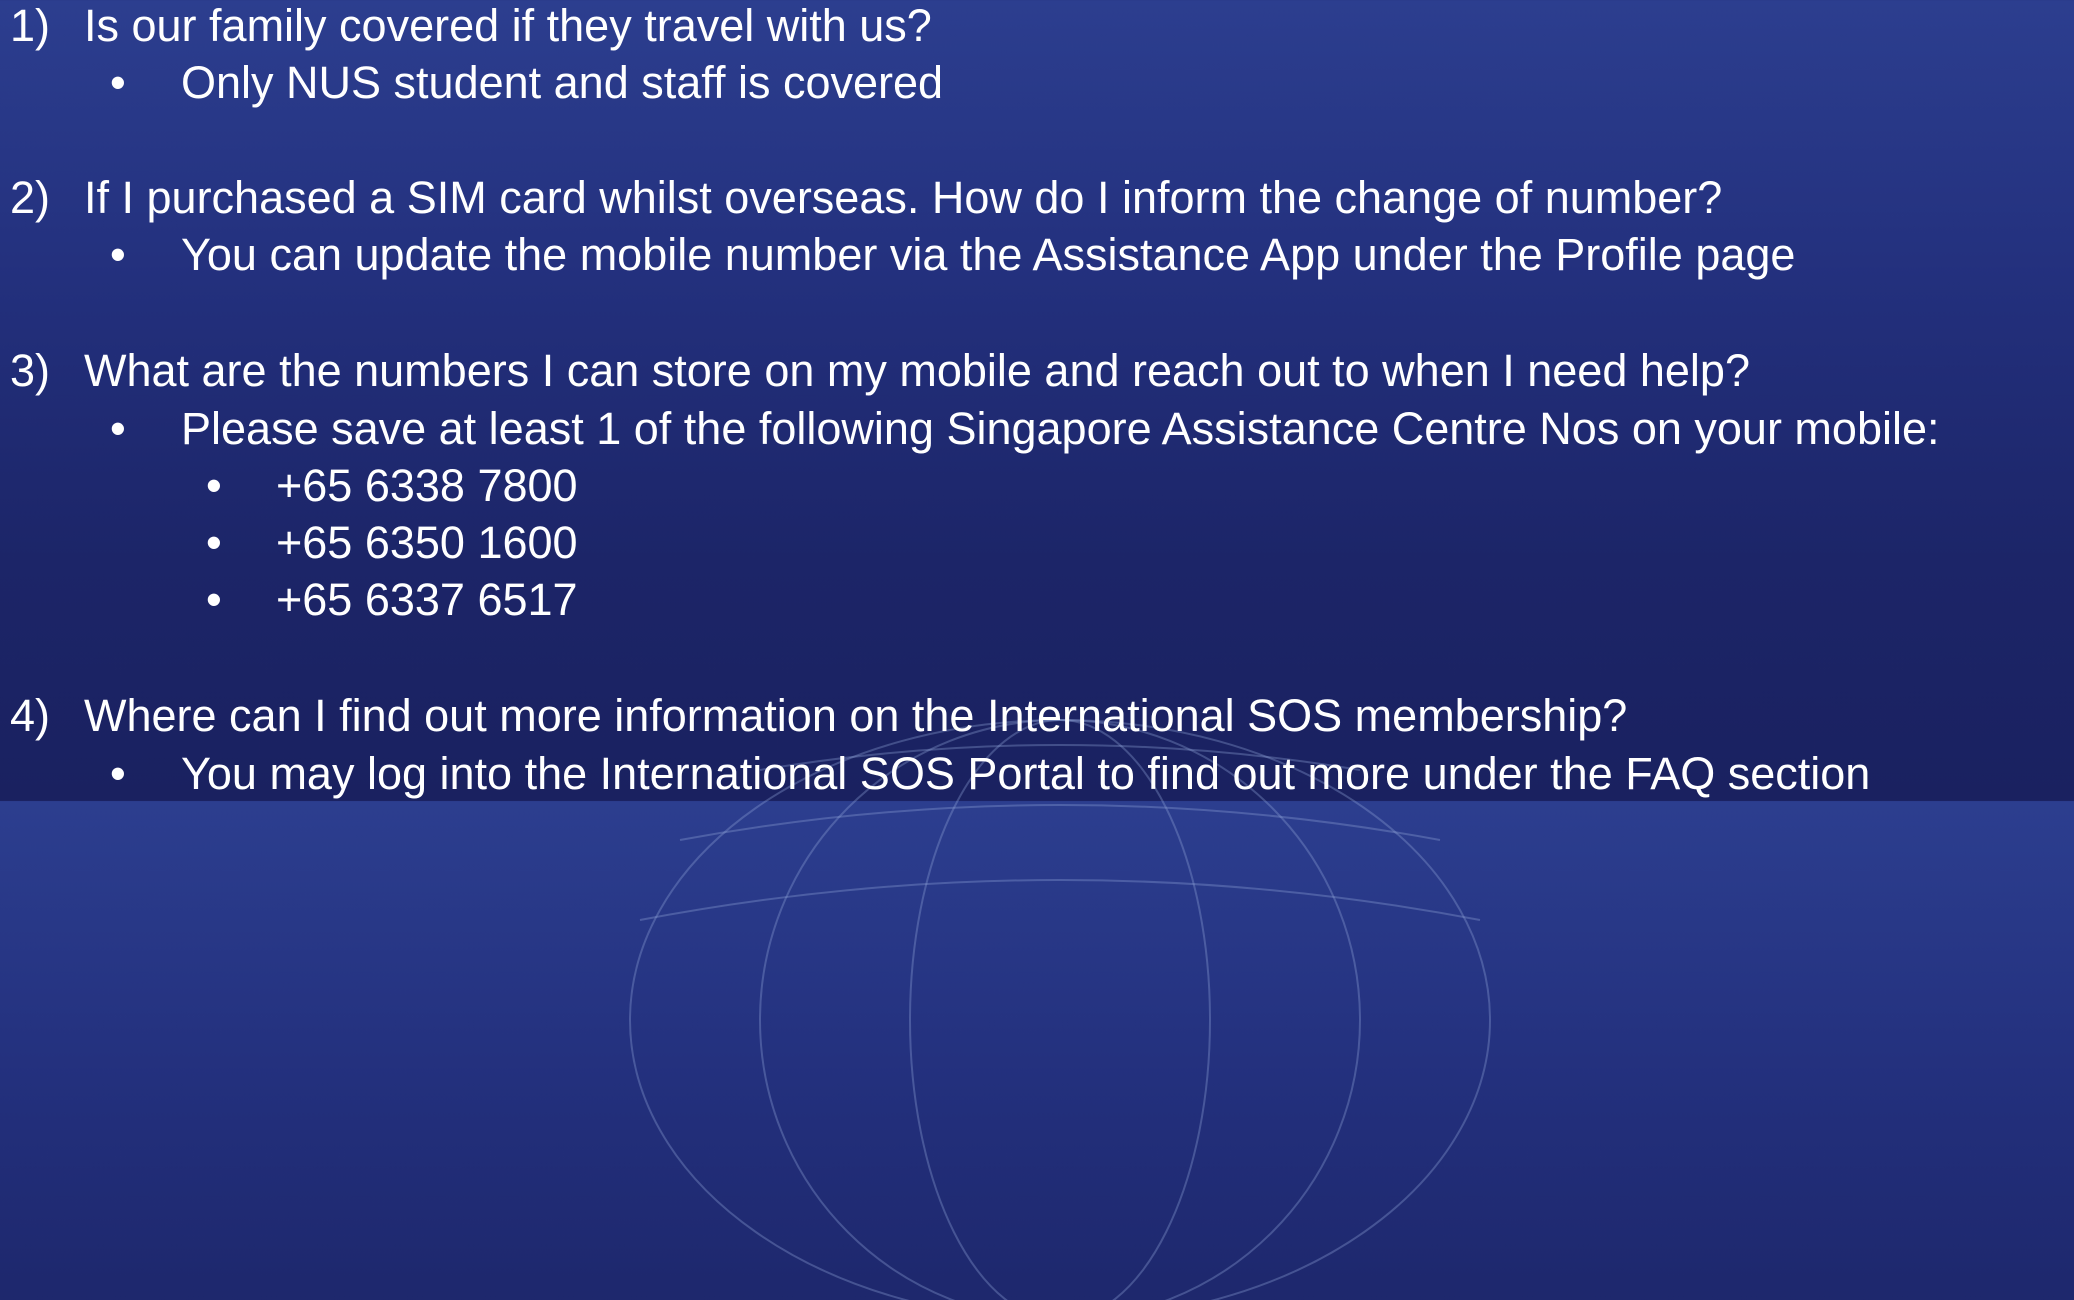  I want to click on phone-number: +65 6337 6517, so click(427, 599).